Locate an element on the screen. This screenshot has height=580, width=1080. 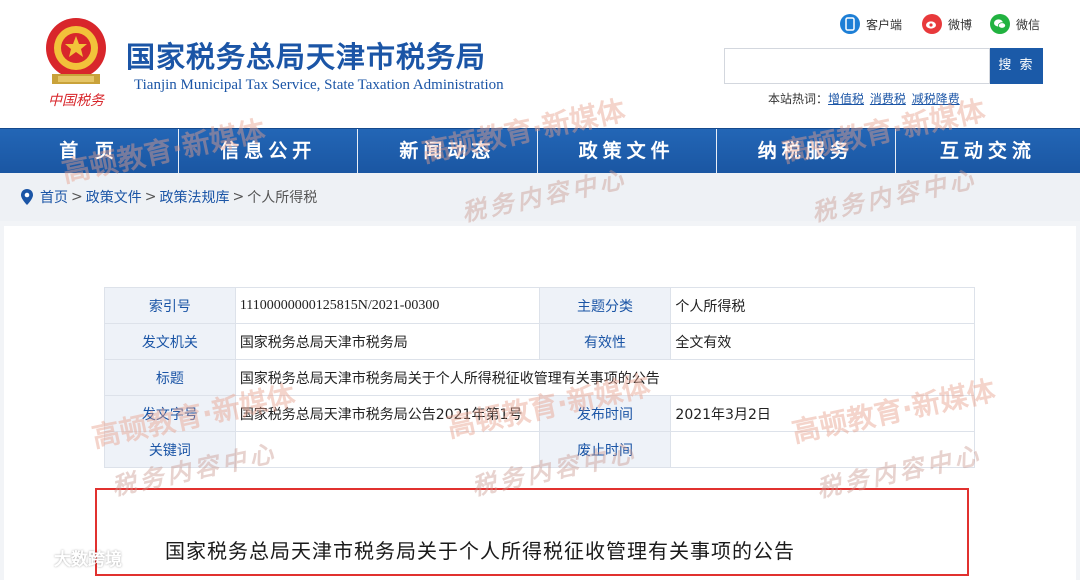
hot-words: 本站热词：增值税 消费税 减税降费 is located at coordinates (865, 98).